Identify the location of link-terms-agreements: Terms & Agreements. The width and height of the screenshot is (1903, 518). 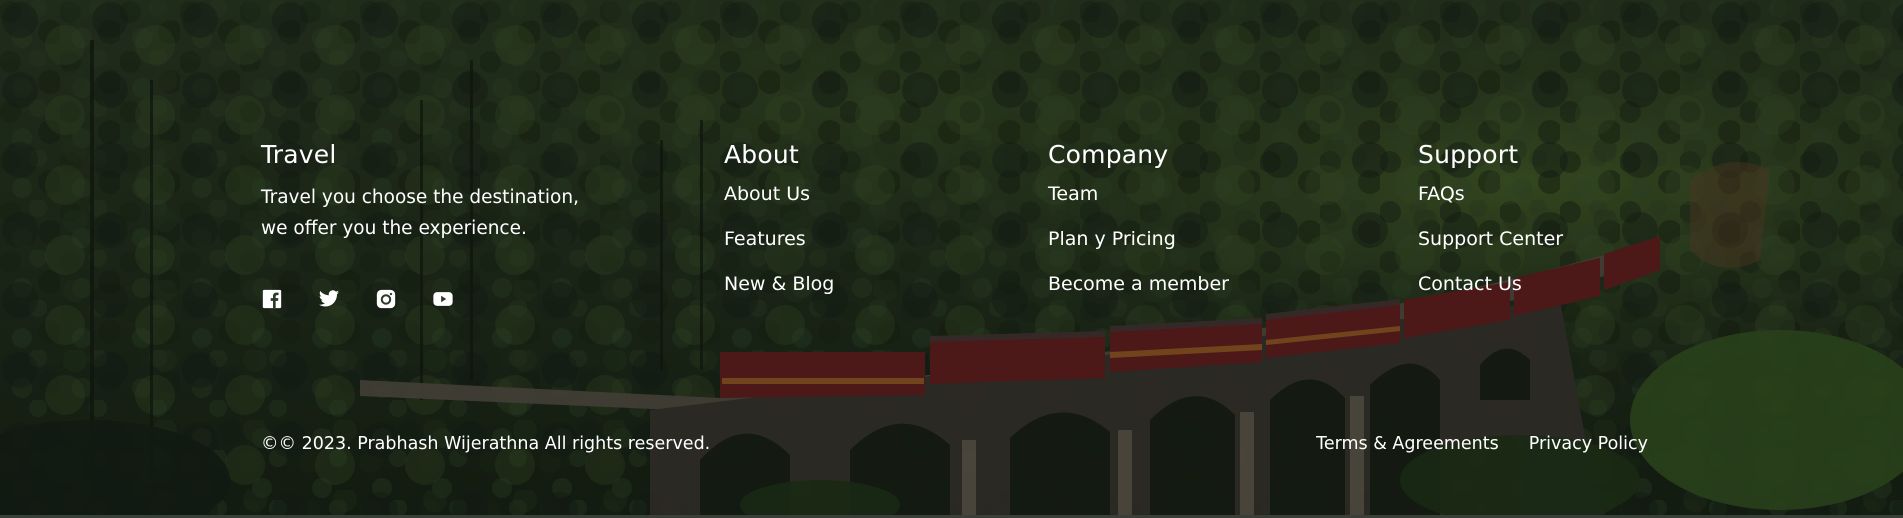
(1407, 444).